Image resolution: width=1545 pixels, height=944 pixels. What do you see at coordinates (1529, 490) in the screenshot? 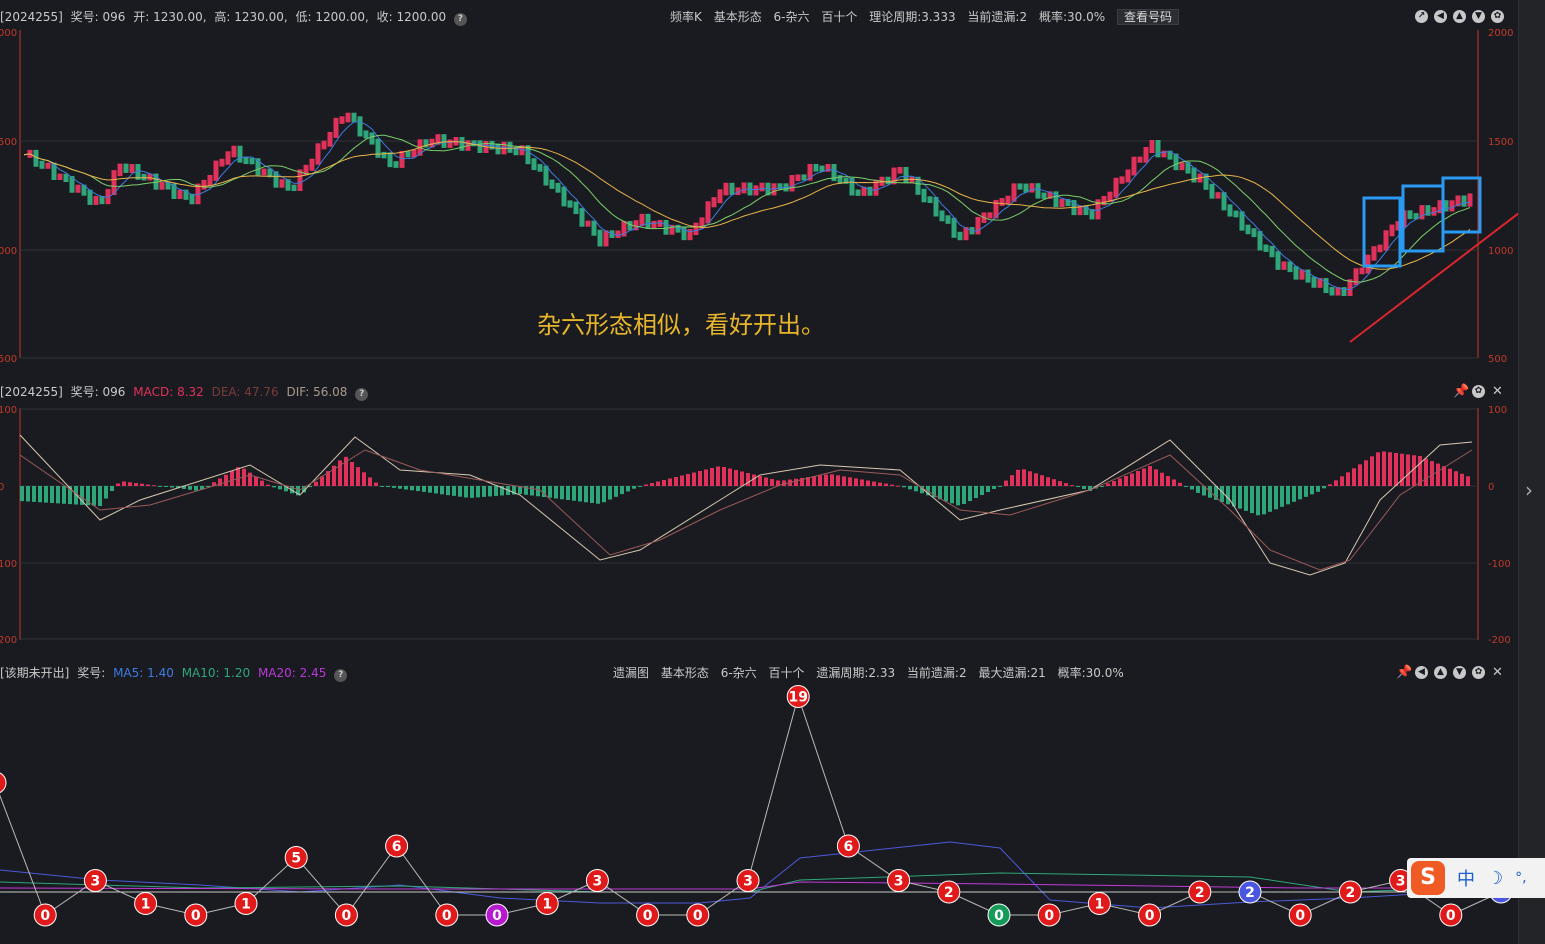
I see `expand-arrow-icon: ›` at bounding box center [1529, 490].